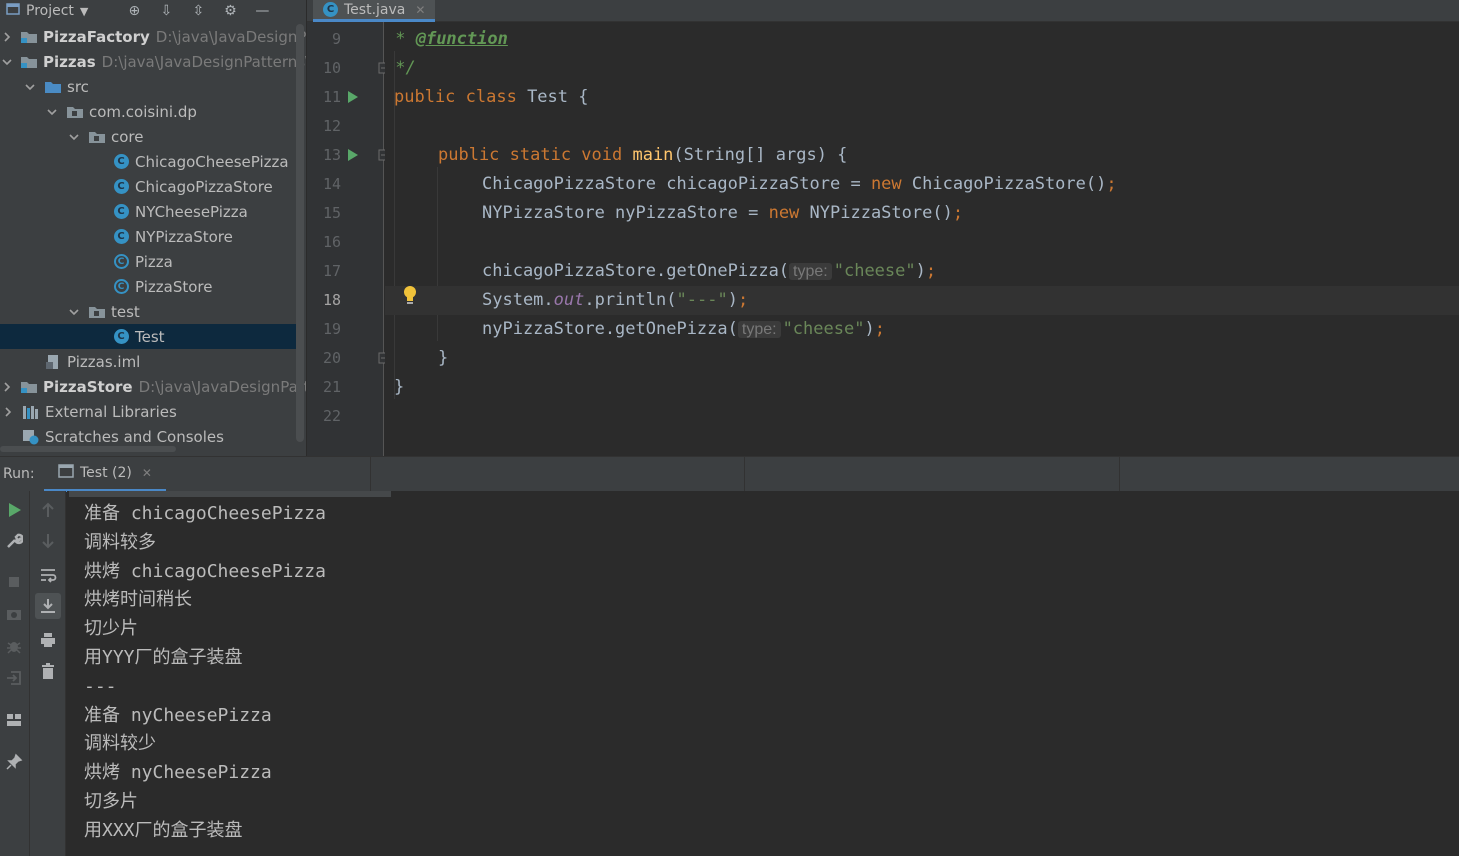  I want to click on tree-item-path: D:\java\JavaDesignPatte, so click(222, 386).